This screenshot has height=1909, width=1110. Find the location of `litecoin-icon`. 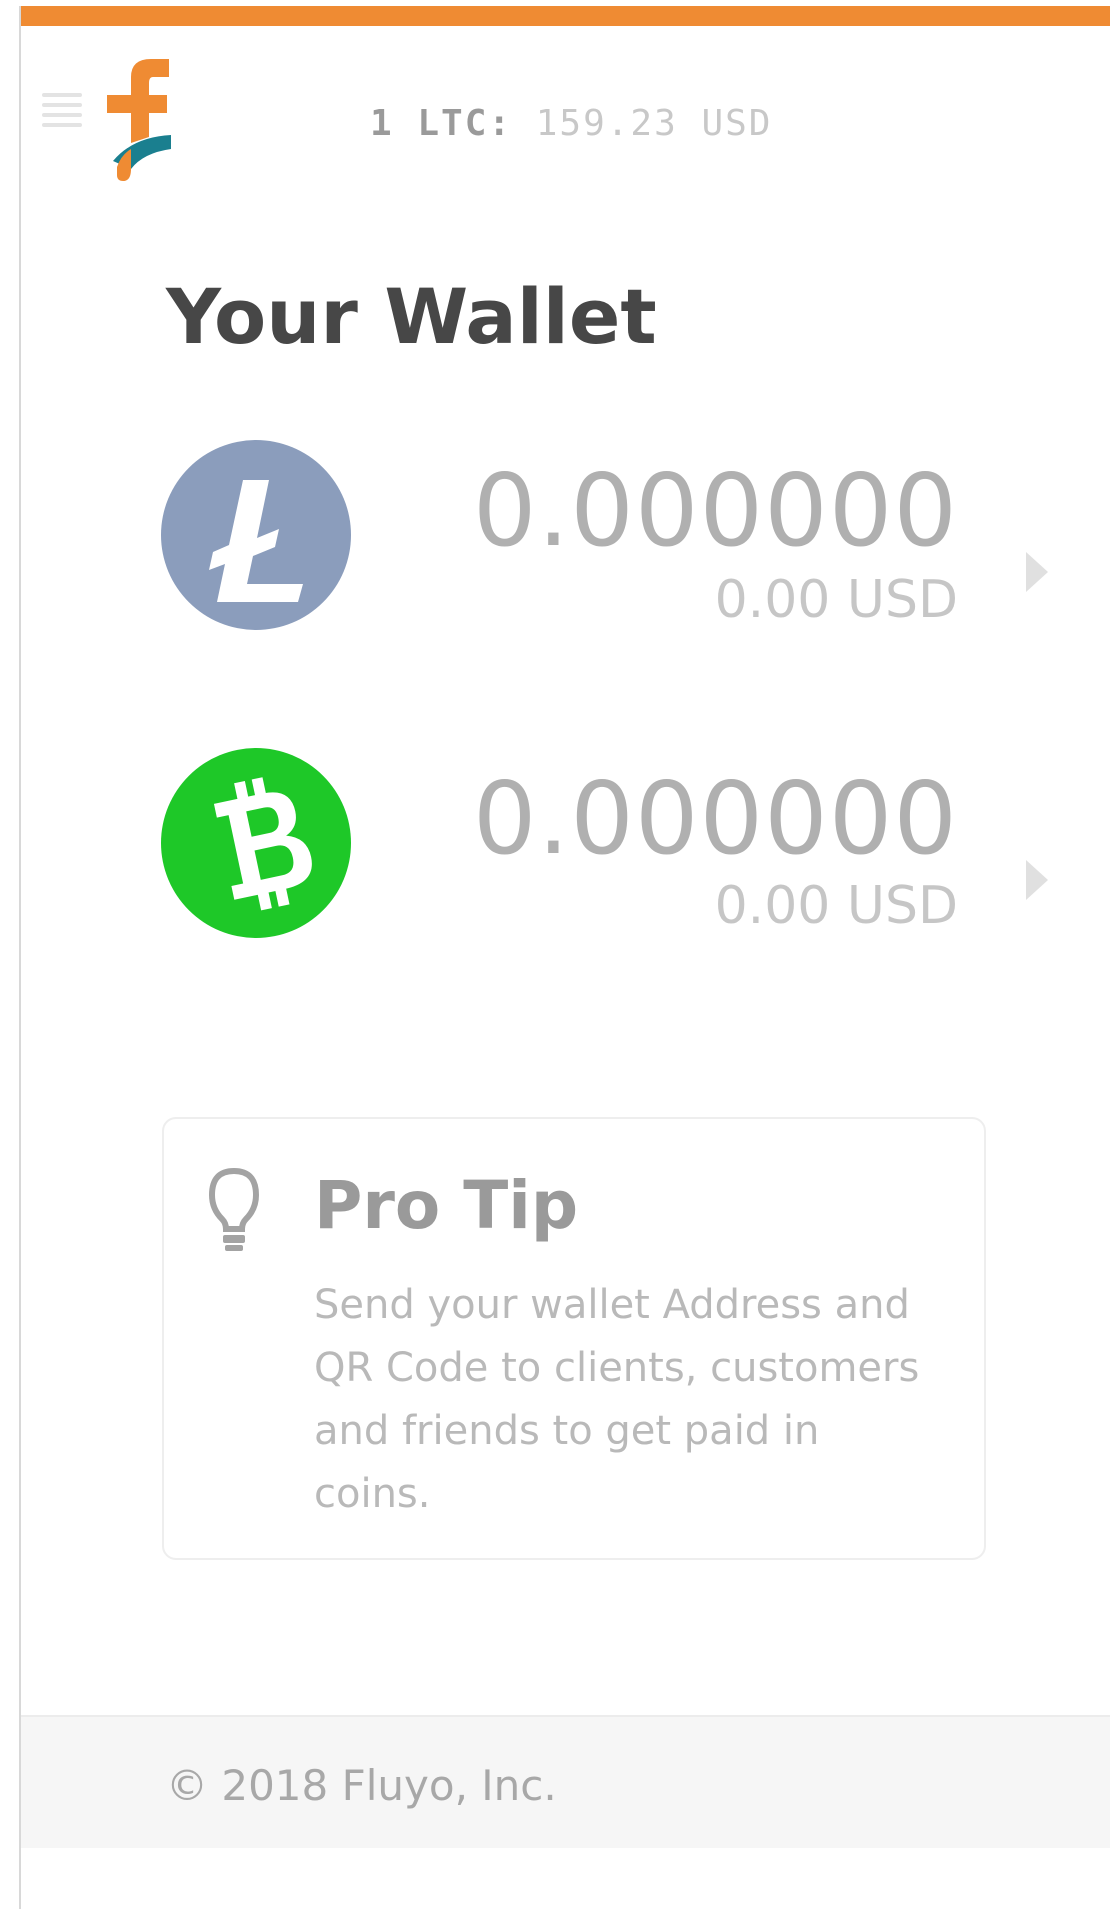

litecoin-icon is located at coordinates (256, 535).